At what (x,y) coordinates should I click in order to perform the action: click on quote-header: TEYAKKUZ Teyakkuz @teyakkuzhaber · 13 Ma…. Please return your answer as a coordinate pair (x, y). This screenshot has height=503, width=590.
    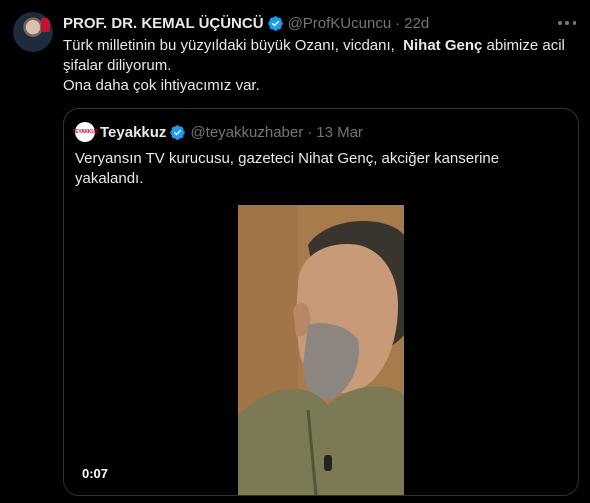
    Looking at the image, I should click on (217, 132).